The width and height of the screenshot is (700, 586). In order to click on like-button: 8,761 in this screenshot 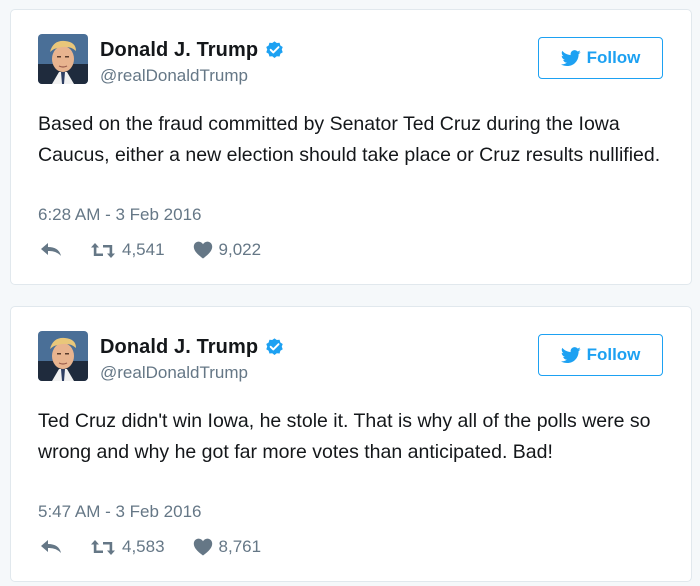, I will do `click(227, 547)`.